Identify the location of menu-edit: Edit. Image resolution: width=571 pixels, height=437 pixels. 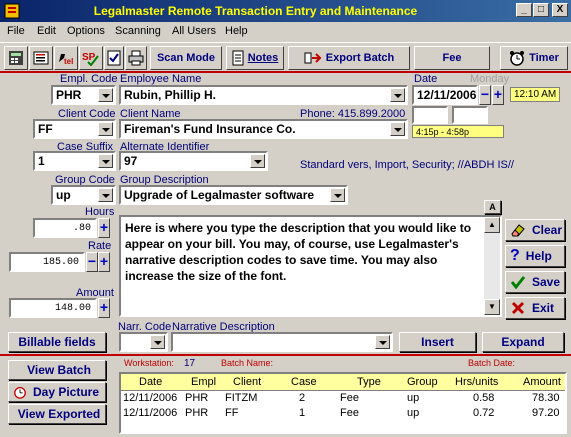
(46, 31).